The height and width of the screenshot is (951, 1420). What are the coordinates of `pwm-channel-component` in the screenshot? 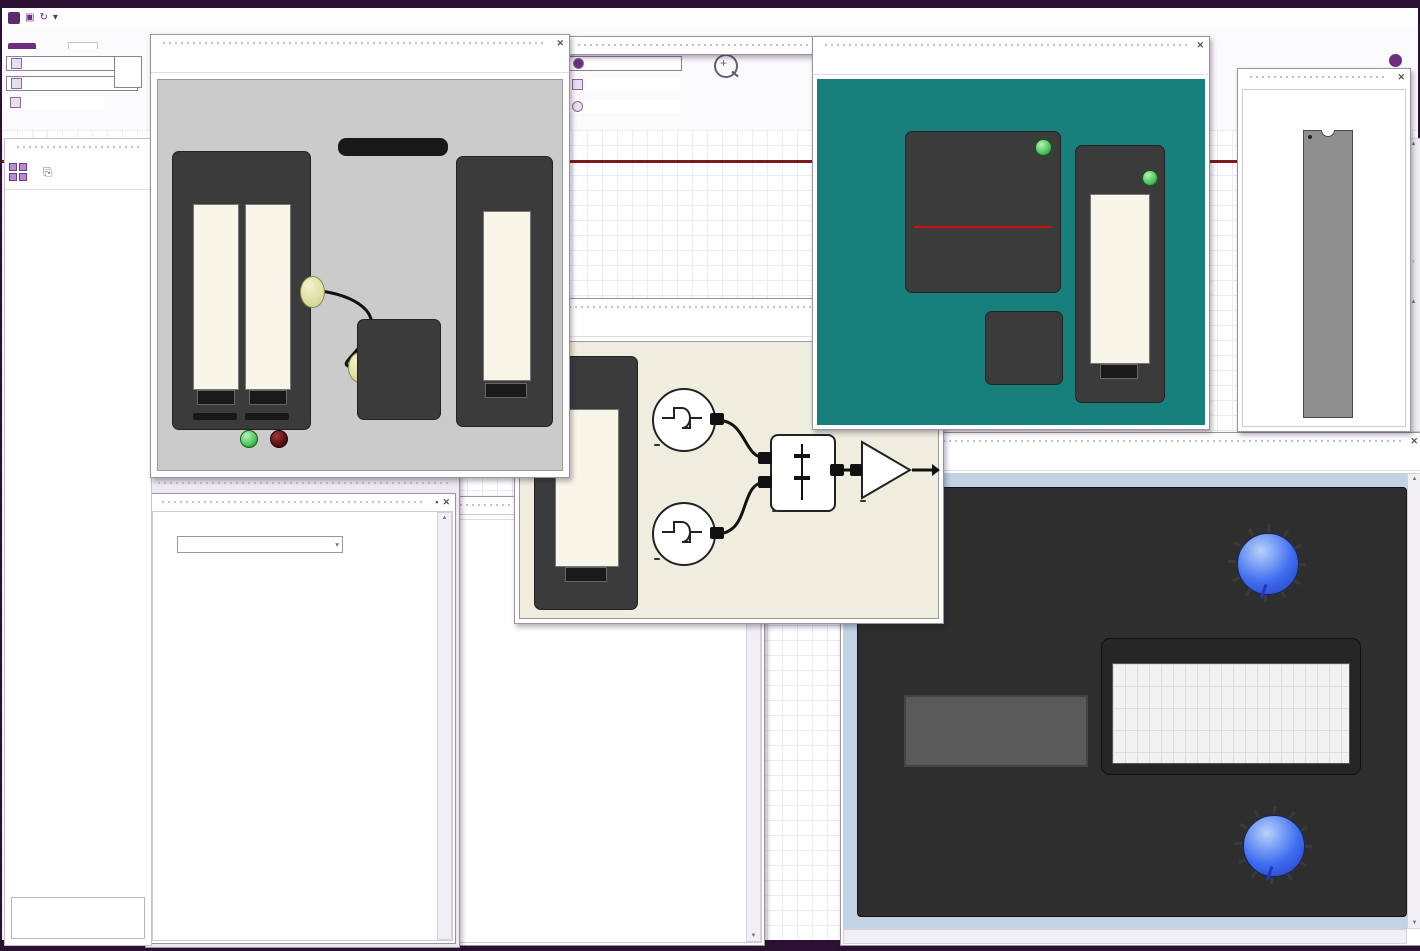 It's located at (983, 212).